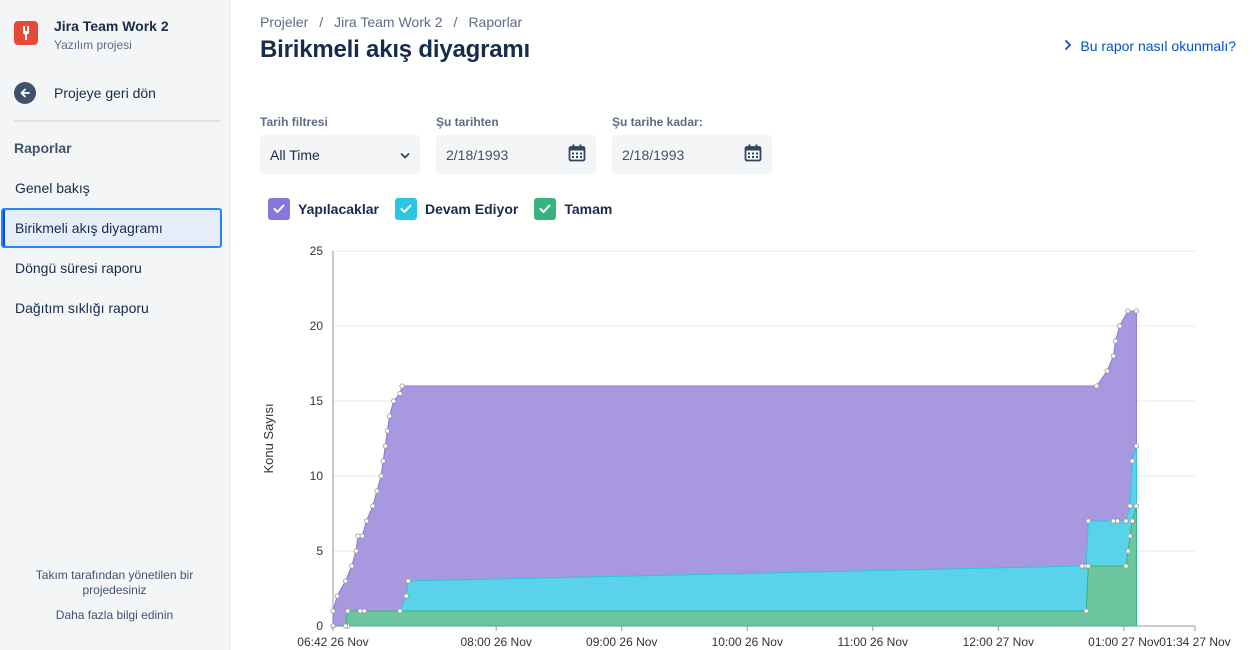  I want to click on project-type: Yazılım projesi, so click(93, 45).